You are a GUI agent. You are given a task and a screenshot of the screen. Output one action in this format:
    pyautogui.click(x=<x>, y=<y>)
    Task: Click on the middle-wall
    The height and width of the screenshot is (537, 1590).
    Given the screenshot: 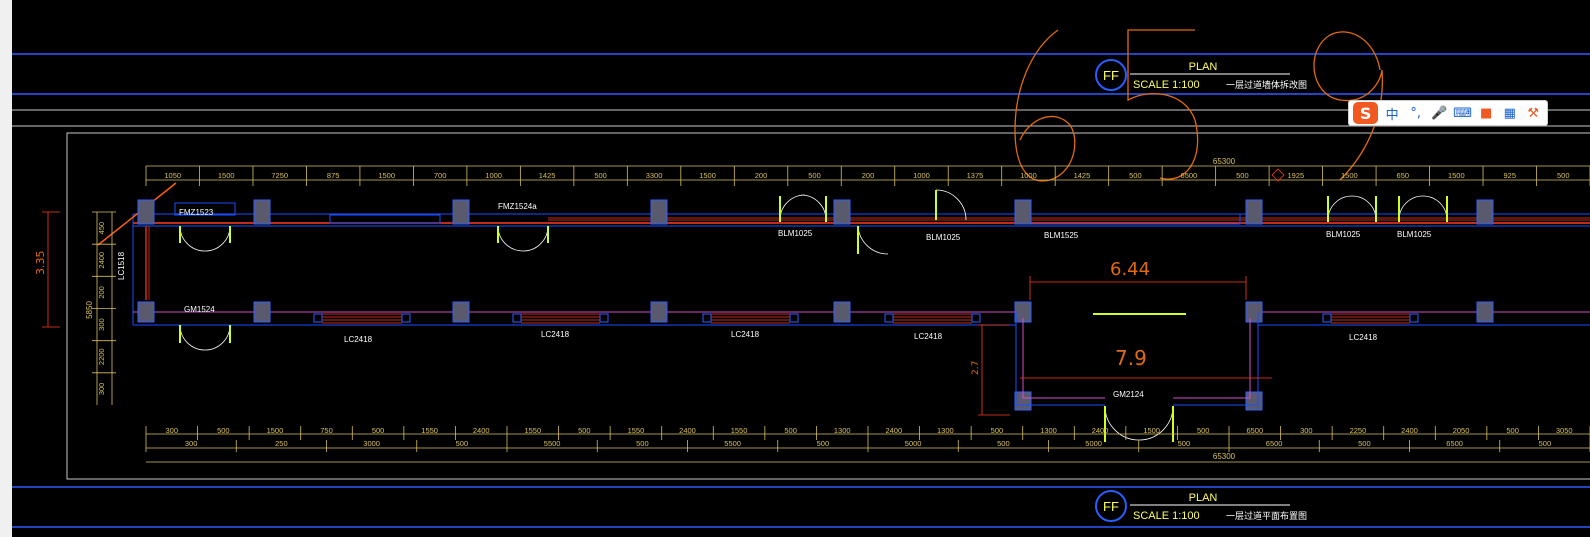 What is the action you would take?
    pyautogui.click(x=861, y=318)
    